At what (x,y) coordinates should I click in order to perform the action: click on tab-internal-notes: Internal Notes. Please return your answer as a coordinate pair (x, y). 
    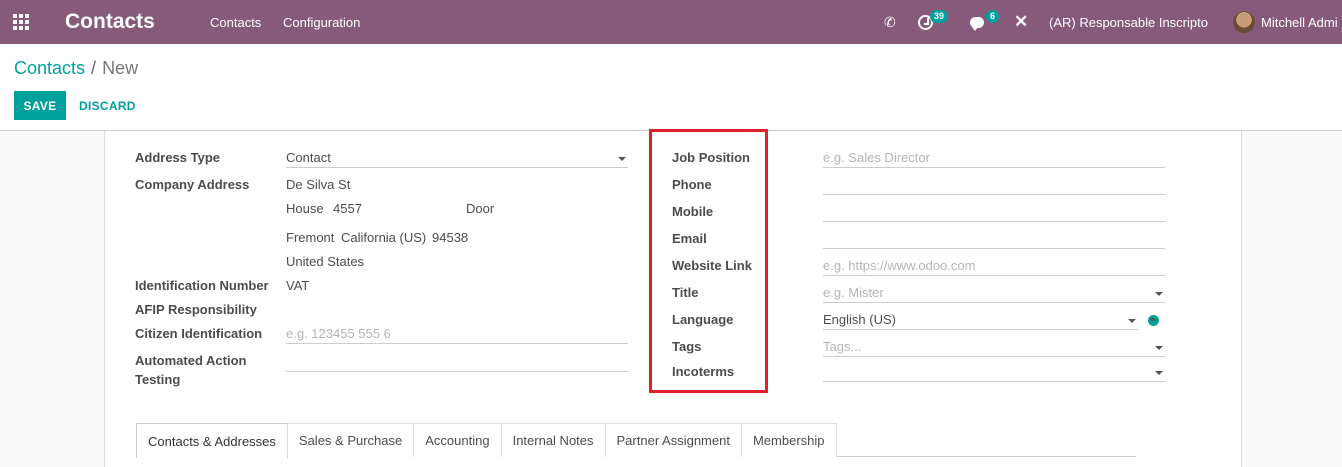
    Looking at the image, I should click on (553, 440).